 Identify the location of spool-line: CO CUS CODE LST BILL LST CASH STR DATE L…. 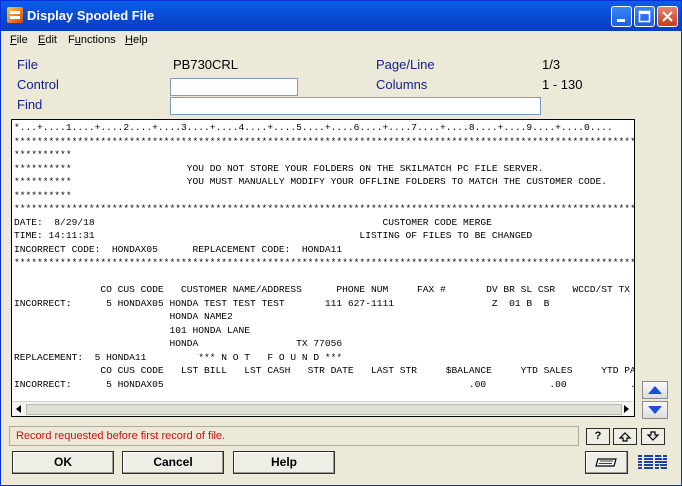
(324, 370).